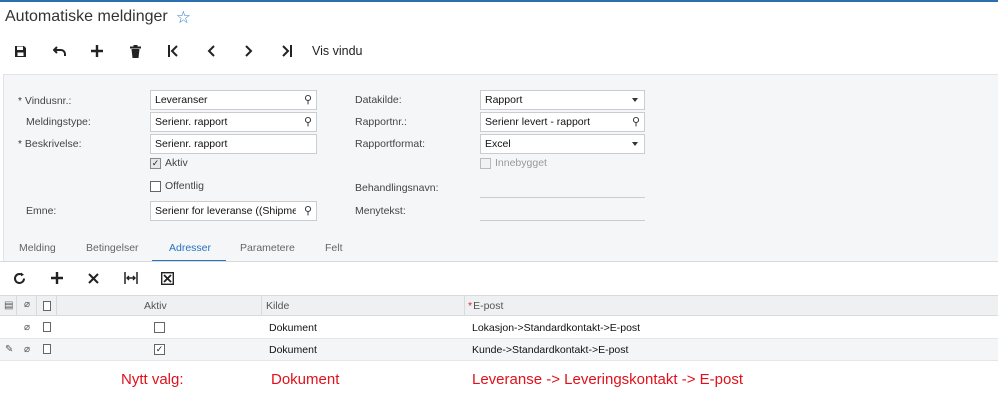 This screenshot has width=998, height=413. Describe the element at coordinates (249, 51) in the screenshot. I see `next-record-icon` at that location.